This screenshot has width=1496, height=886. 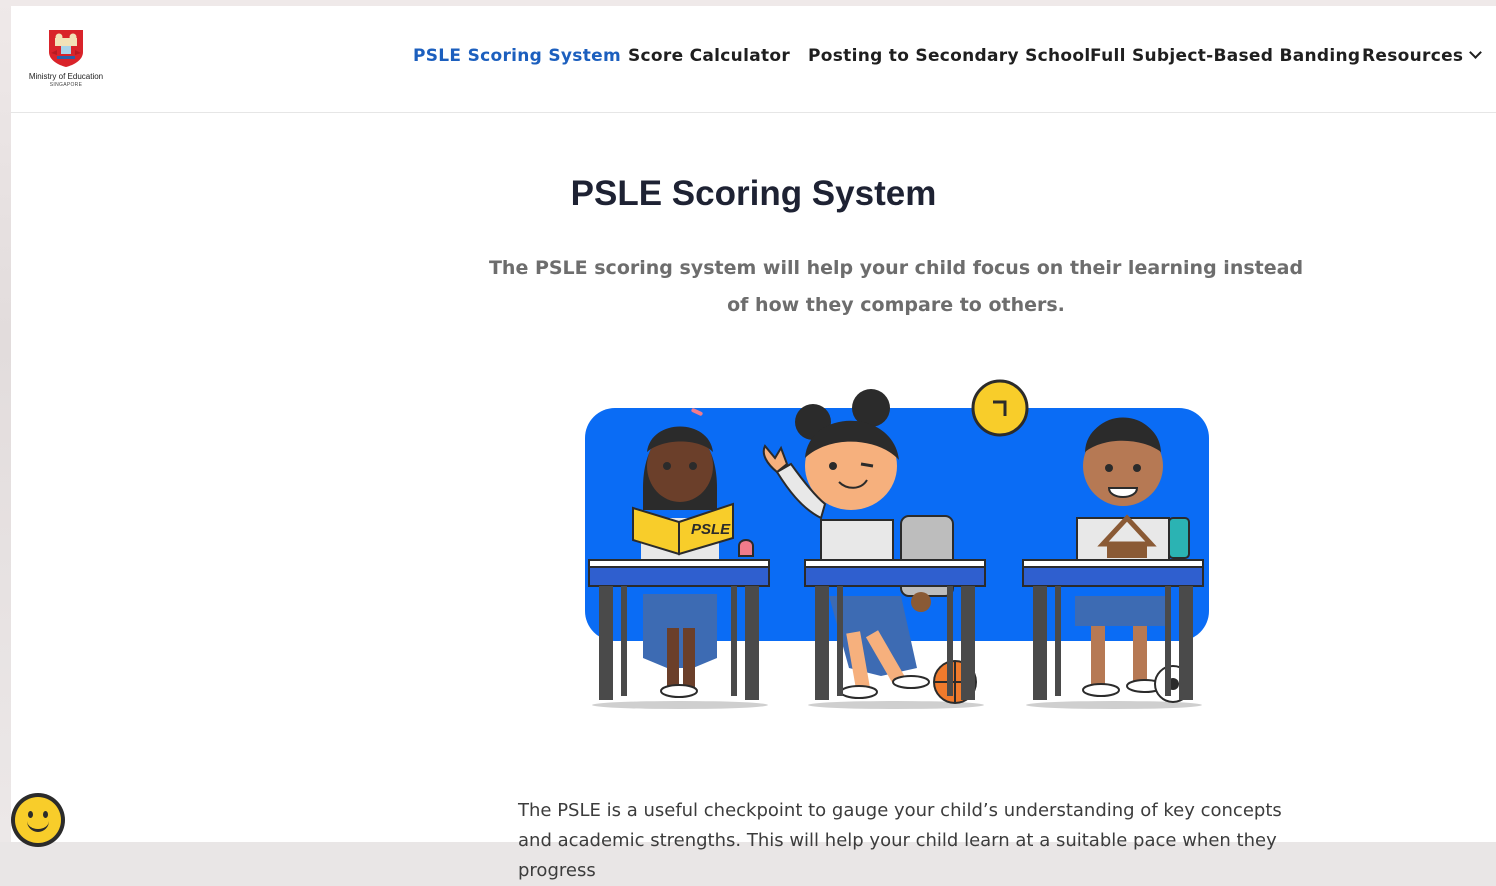 What do you see at coordinates (1413, 56) in the screenshot?
I see `nav-resources-label: Resources` at bounding box center [1413, 56].